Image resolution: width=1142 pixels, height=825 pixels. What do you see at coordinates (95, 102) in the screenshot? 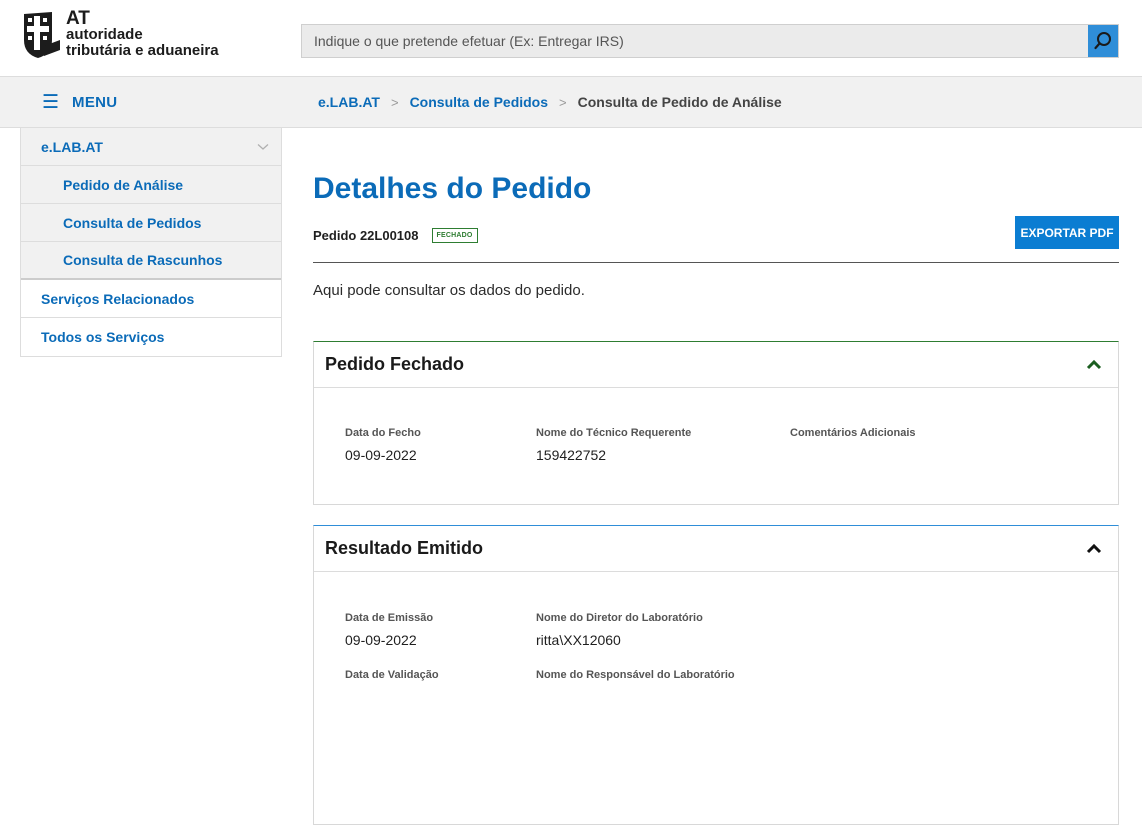
I see `menu-label: MENU` at bounding box center [95, 102].